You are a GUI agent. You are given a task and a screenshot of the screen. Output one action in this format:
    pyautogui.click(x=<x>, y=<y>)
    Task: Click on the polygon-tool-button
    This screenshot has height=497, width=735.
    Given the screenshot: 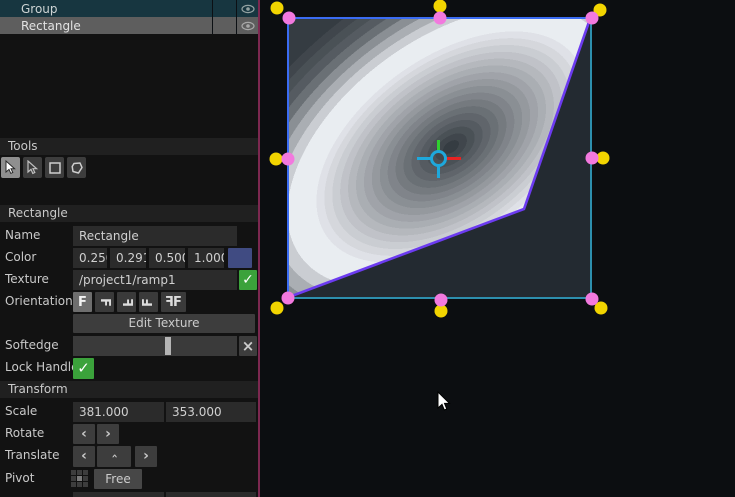 What is the action you would take?
    pyautogui.click(x=76, y=167)
    